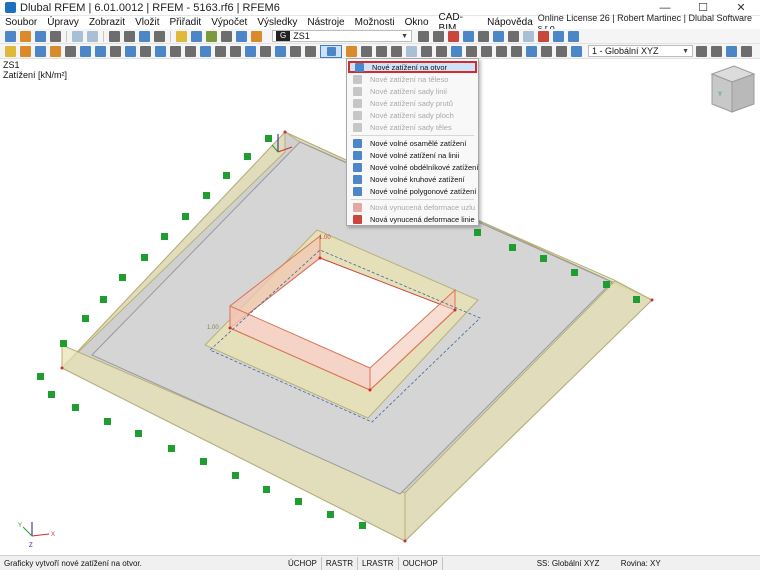 This screenshot has height=570, width=760. What do you see at coordinates (510, 22) in the screenshot?
I see `menu-napoveda: Nápověda` at bounding box center [510, 22].